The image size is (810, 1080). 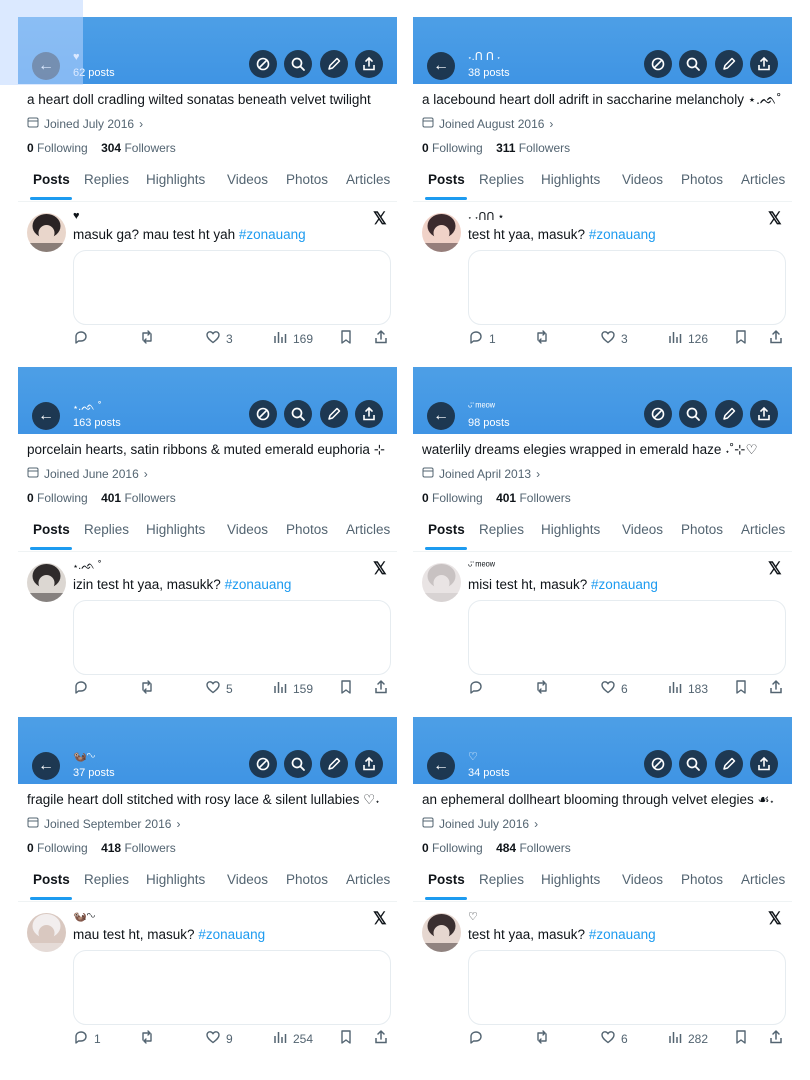 What do you see at coordinates (473, 916) in the screenshot?
I see `post-author-name: ♡` at bounding box center [473, 916].